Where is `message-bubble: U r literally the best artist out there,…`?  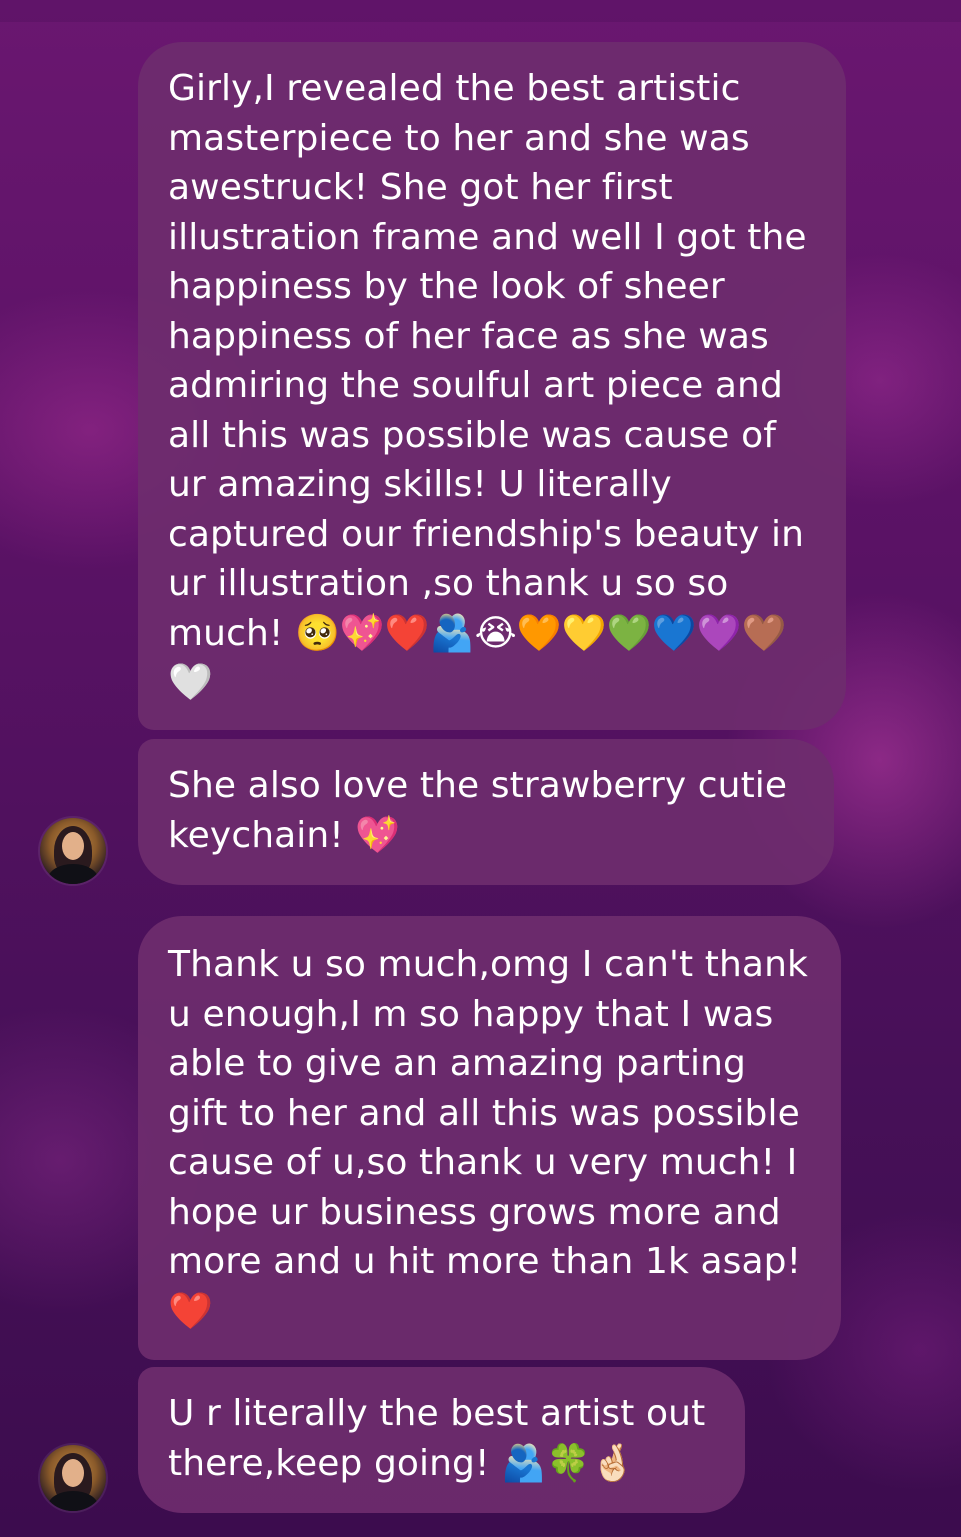
message-bubble: U r literally the best artist out there,… is located at coordinates (441, 1440).